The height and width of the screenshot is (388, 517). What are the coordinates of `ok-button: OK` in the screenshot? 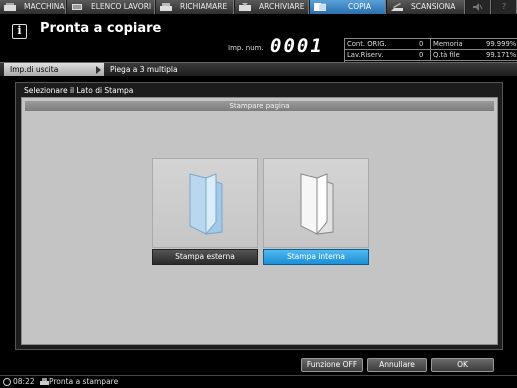 It's located at (462, 365).